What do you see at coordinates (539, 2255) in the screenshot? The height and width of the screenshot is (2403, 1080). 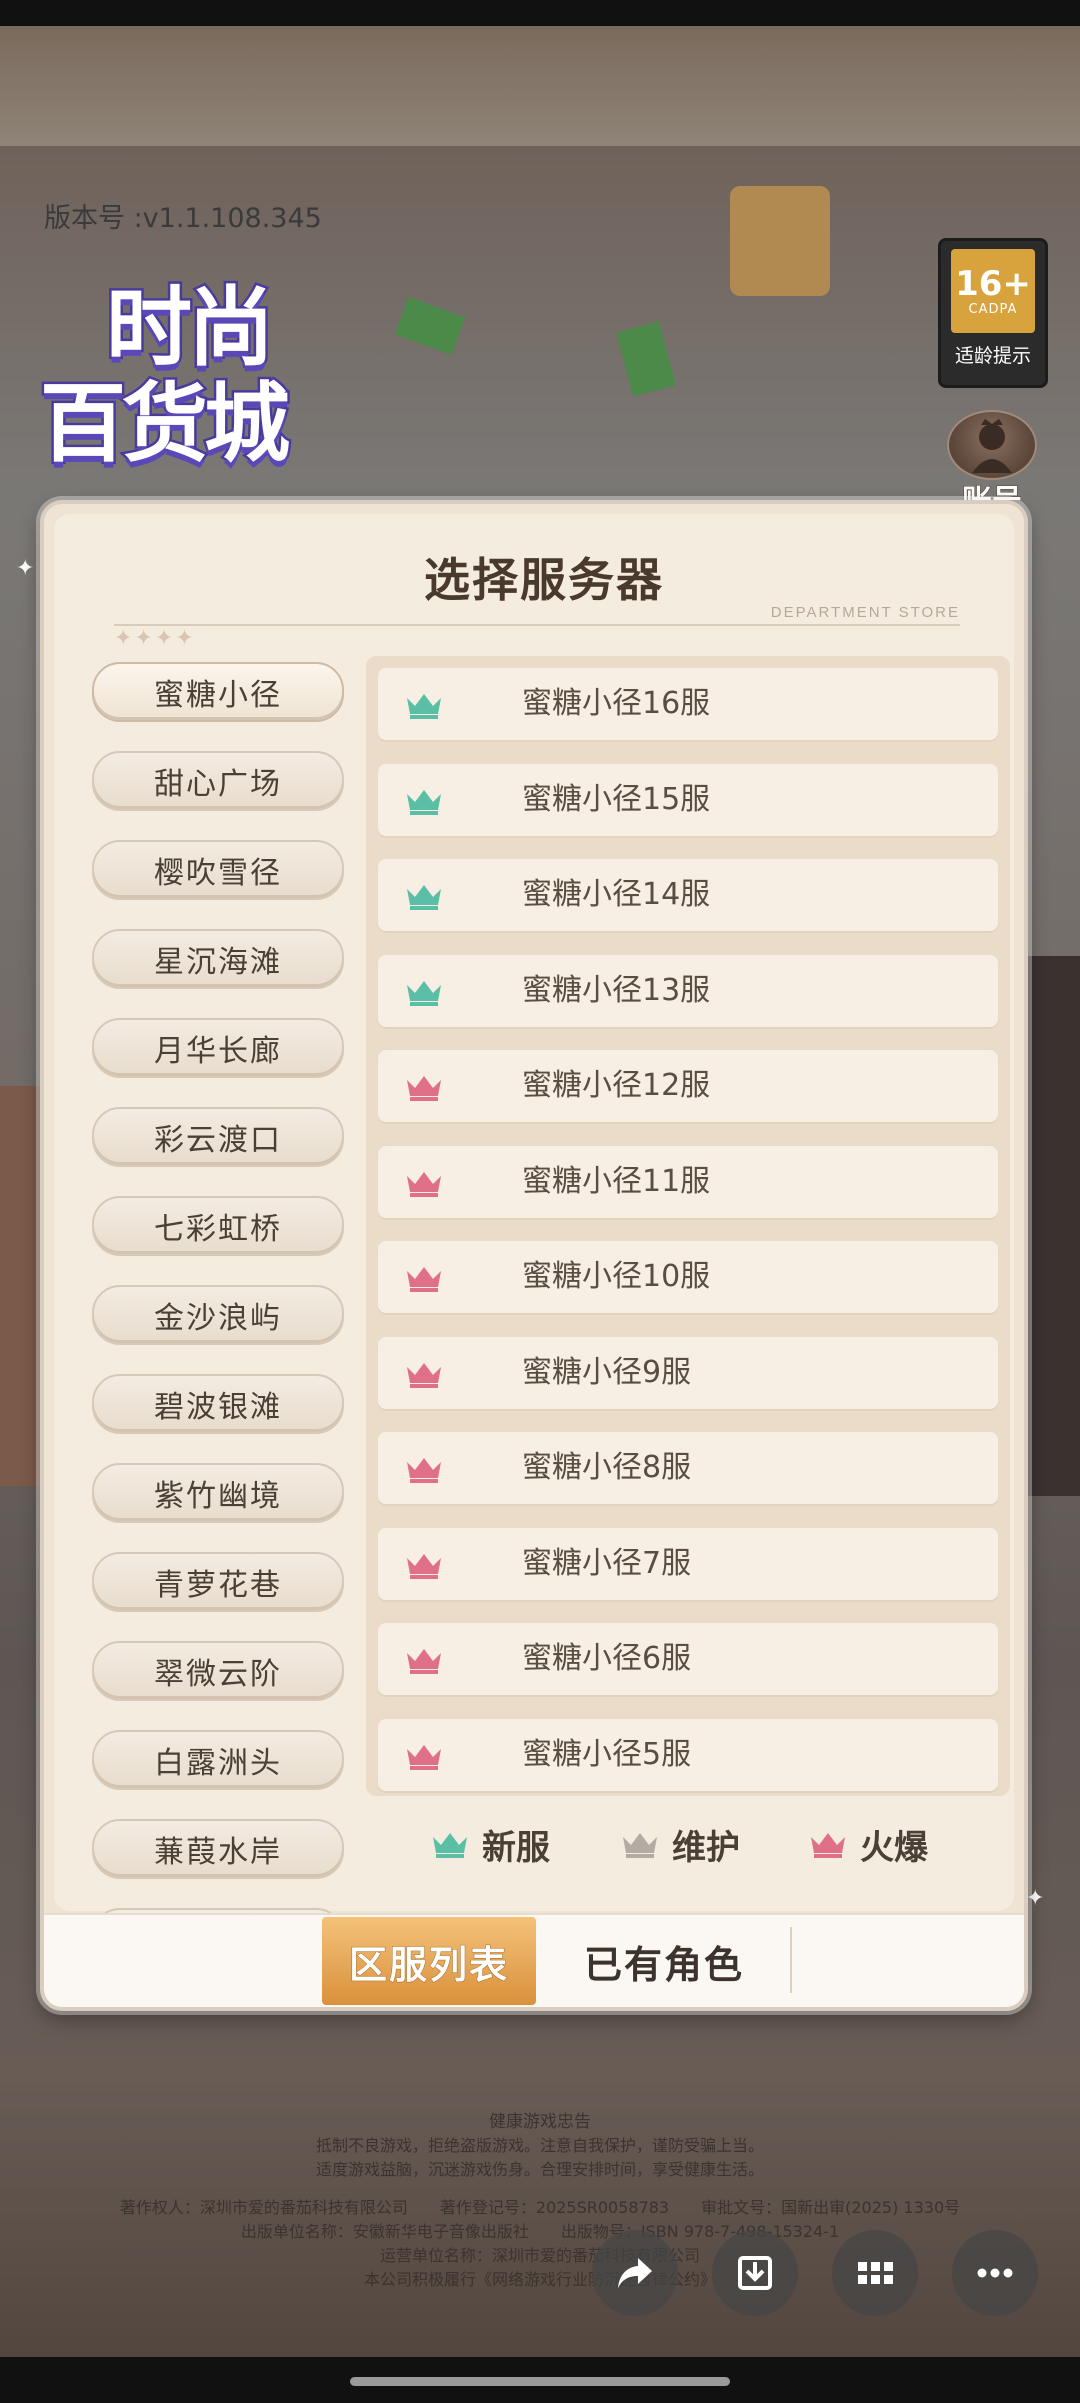 I see `operator-line: 运营单位名称：深圳市爱的番茄科技有限公司` at bounding box center [539, 2255].